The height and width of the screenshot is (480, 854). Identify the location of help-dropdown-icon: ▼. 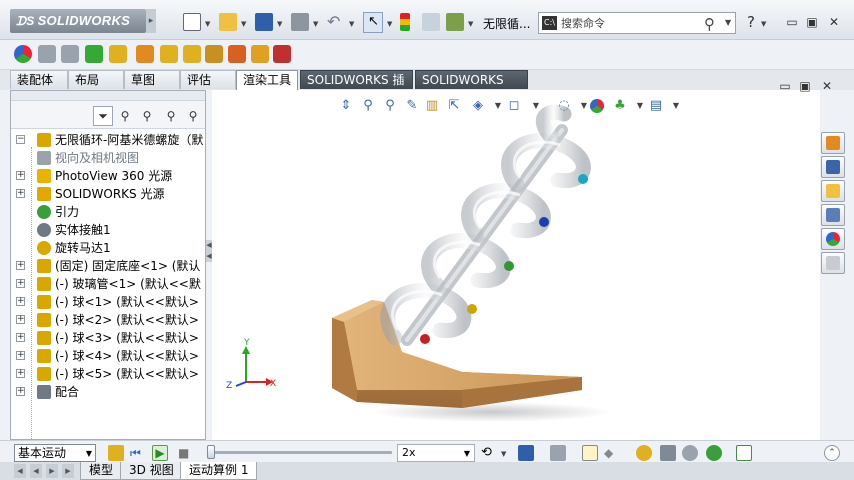
(763, 24).